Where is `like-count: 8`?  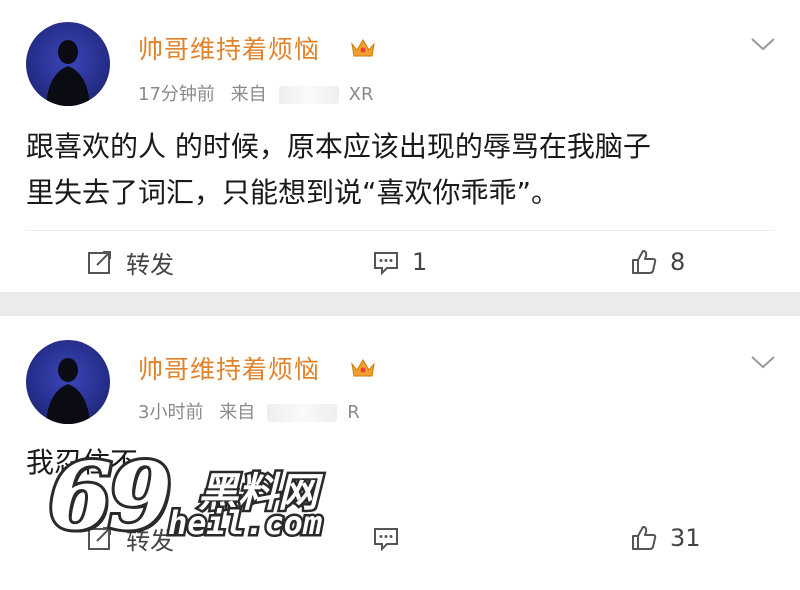 like-count: 8 is located at coordinates (678, 262).